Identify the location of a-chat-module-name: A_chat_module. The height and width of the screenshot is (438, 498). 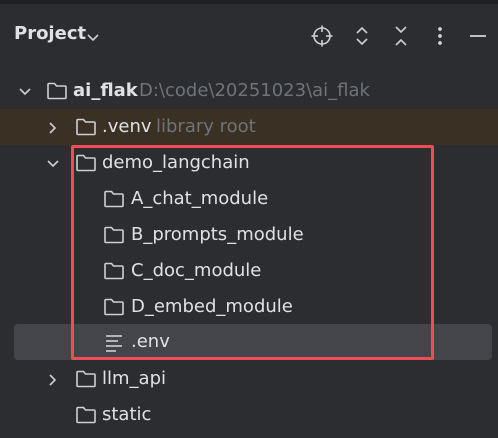
(200, 198).